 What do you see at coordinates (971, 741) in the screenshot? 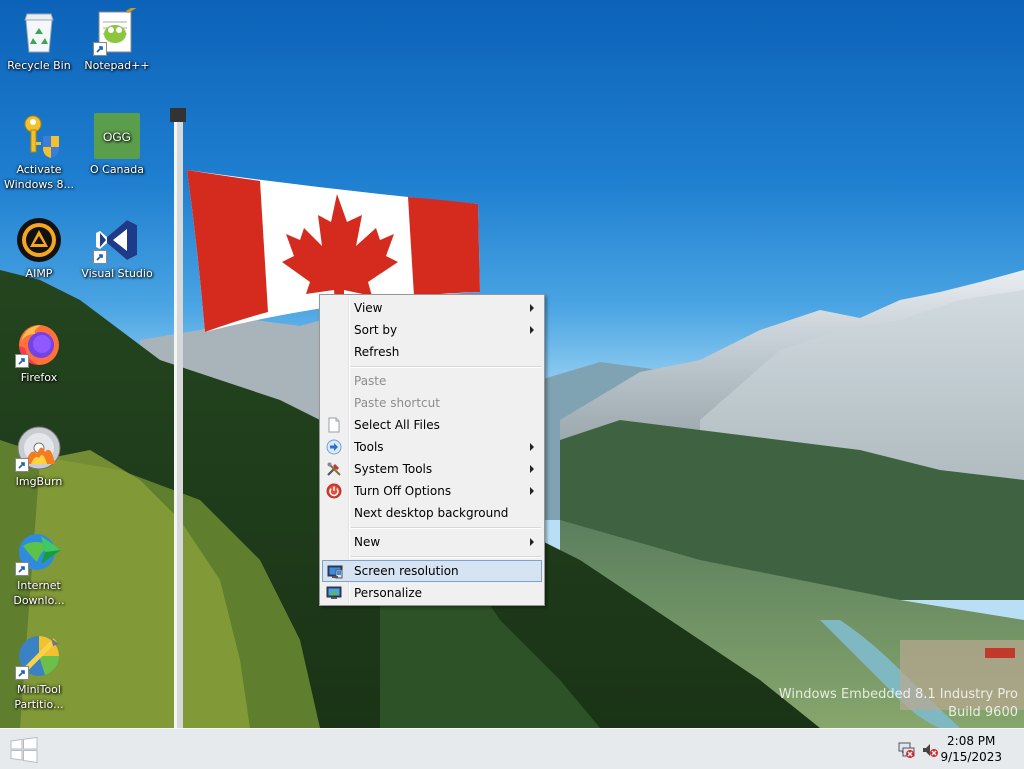
I see `clock-time: 2:08 PM` at bounding box center [971, 741].